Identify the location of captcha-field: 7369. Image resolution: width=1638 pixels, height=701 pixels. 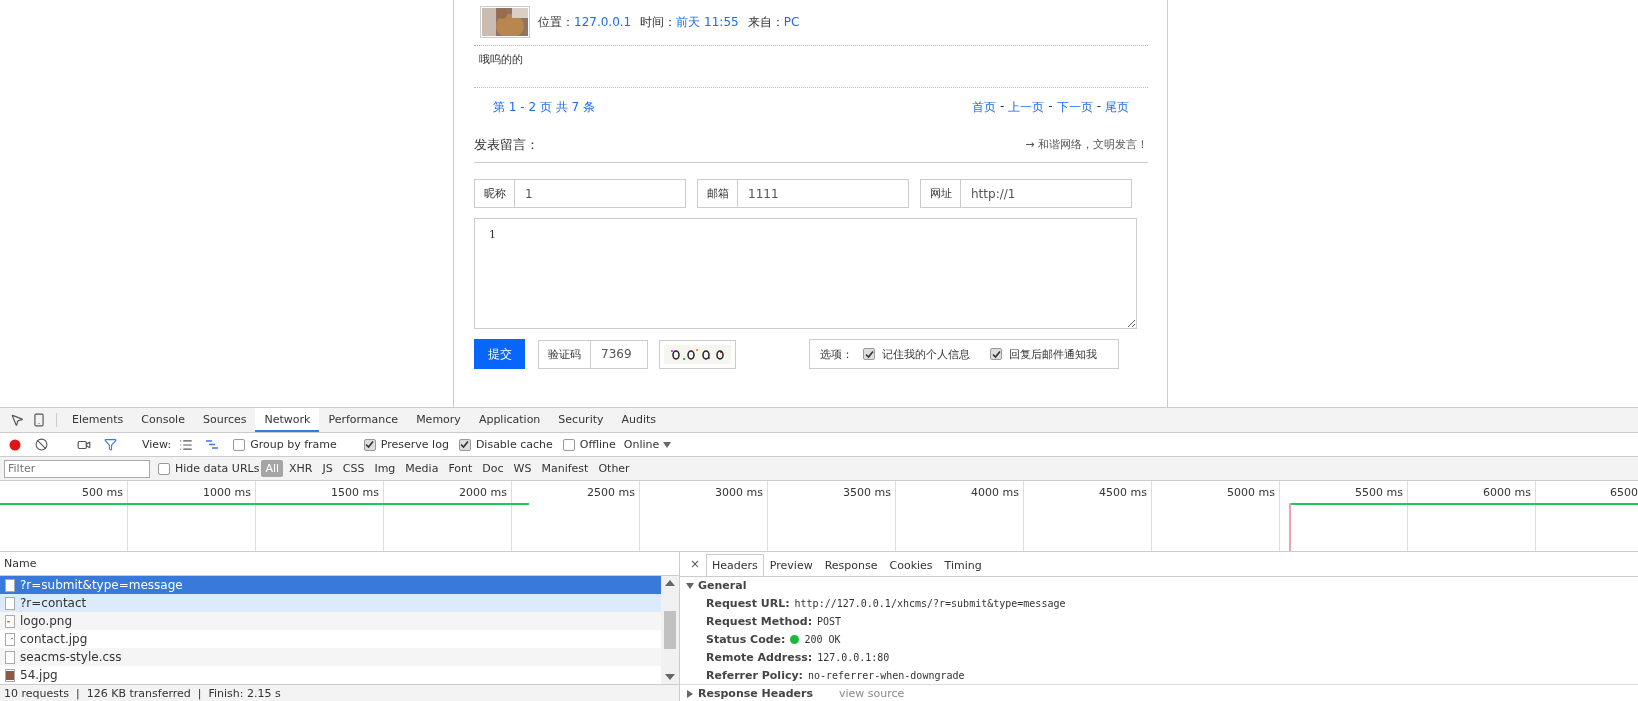
(619, 354).